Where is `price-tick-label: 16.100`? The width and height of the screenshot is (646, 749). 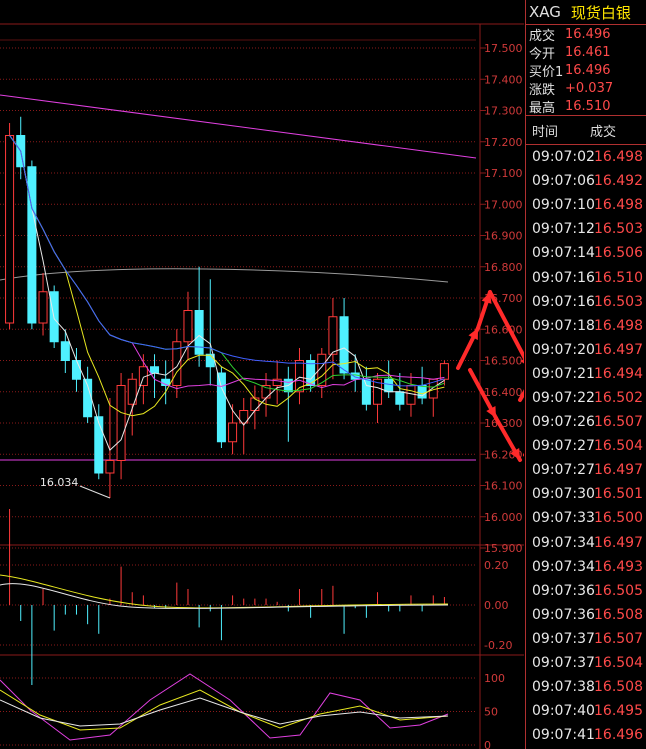
price-tick-label: 16.100 is located at coordinates (503, 486).